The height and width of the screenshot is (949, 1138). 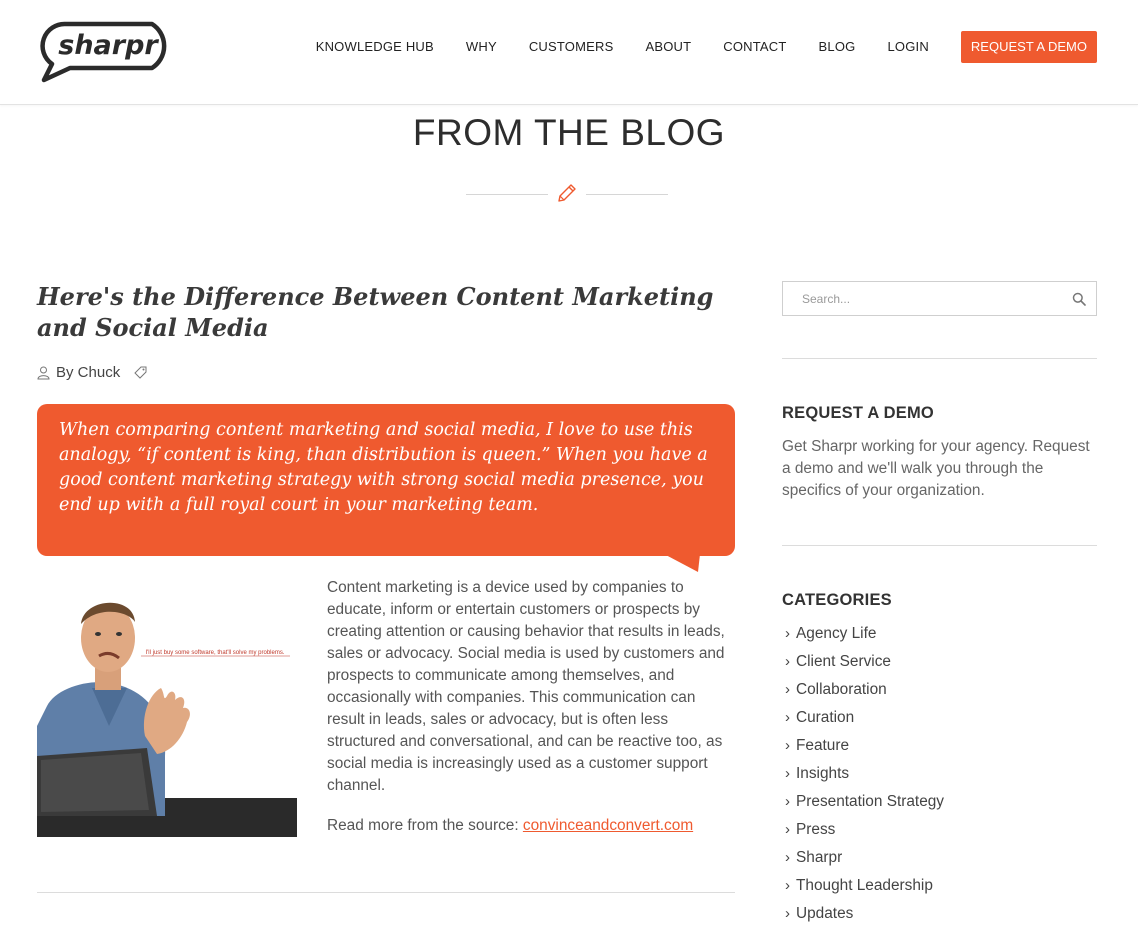 What do you see at coordinates (870, 801) in the screenshot?
I see `category-label: Presentation Strategy` at bounding box center [870, 801].